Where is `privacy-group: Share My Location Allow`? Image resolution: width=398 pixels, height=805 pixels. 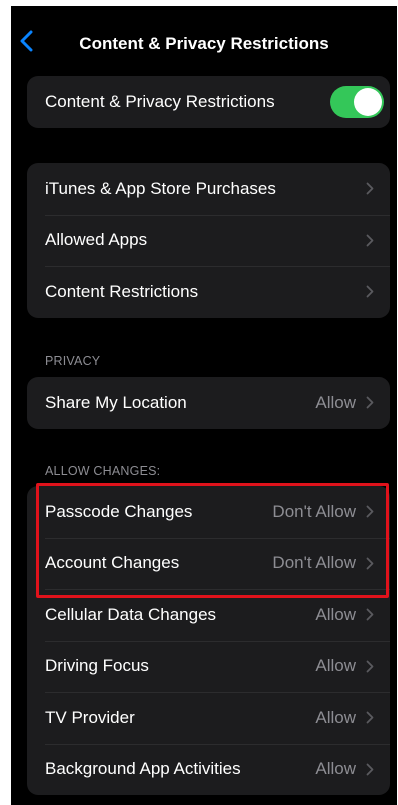
privacy-group: Share My Location Allow is located at coordinates (208, 403).